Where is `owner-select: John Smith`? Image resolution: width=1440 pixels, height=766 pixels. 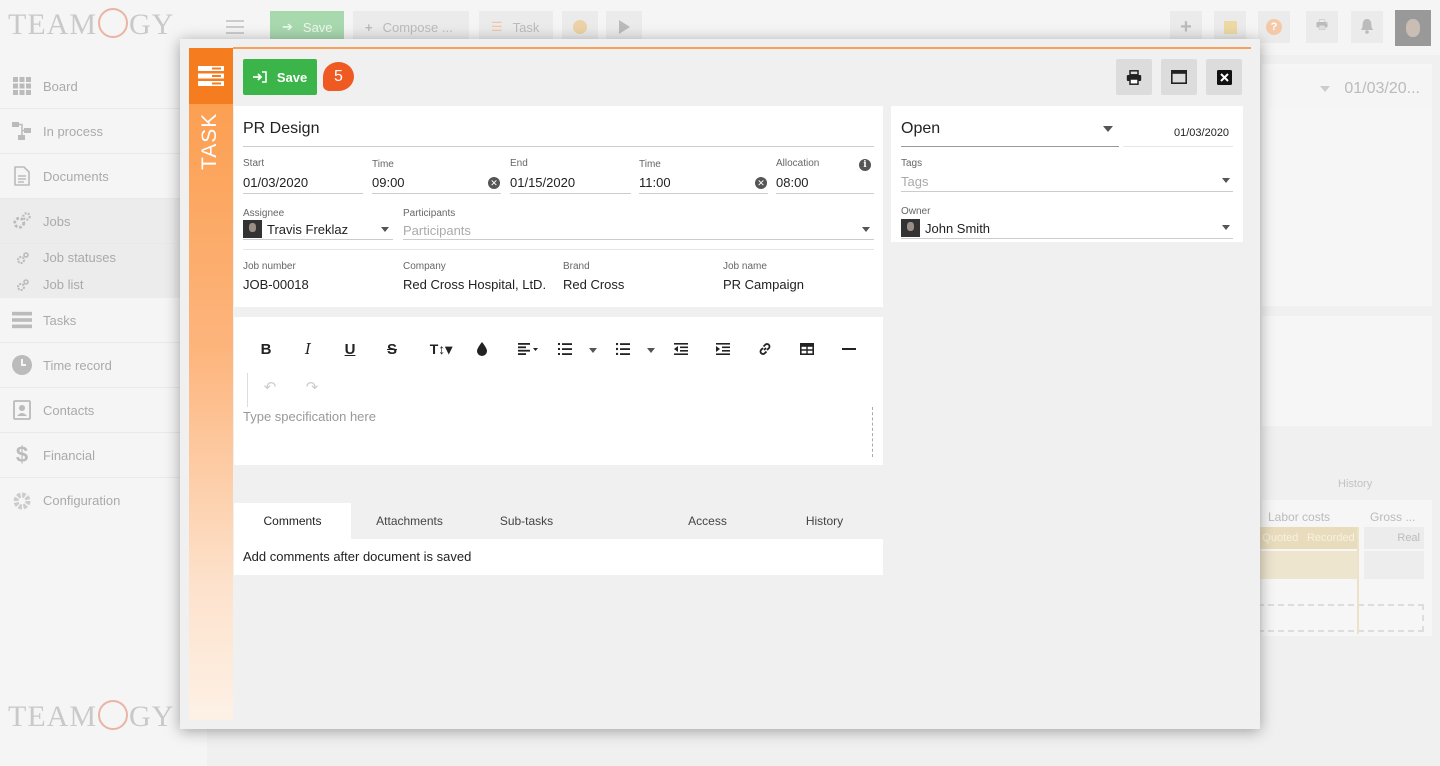
owner-select: John Smith is located at coordinates (957, 228).